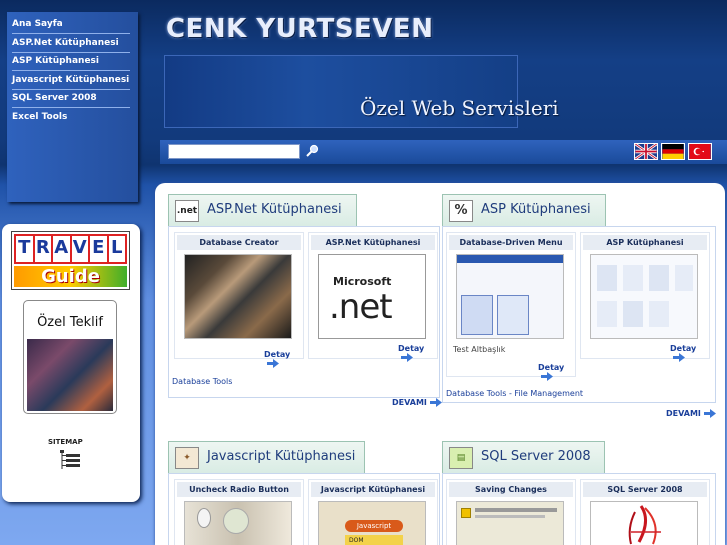  What do you see at coordinates (71, 61) in the screenshot?
I see `nav-item-asp: ASP Kütüphanesi` at bounding box center [71, 61].